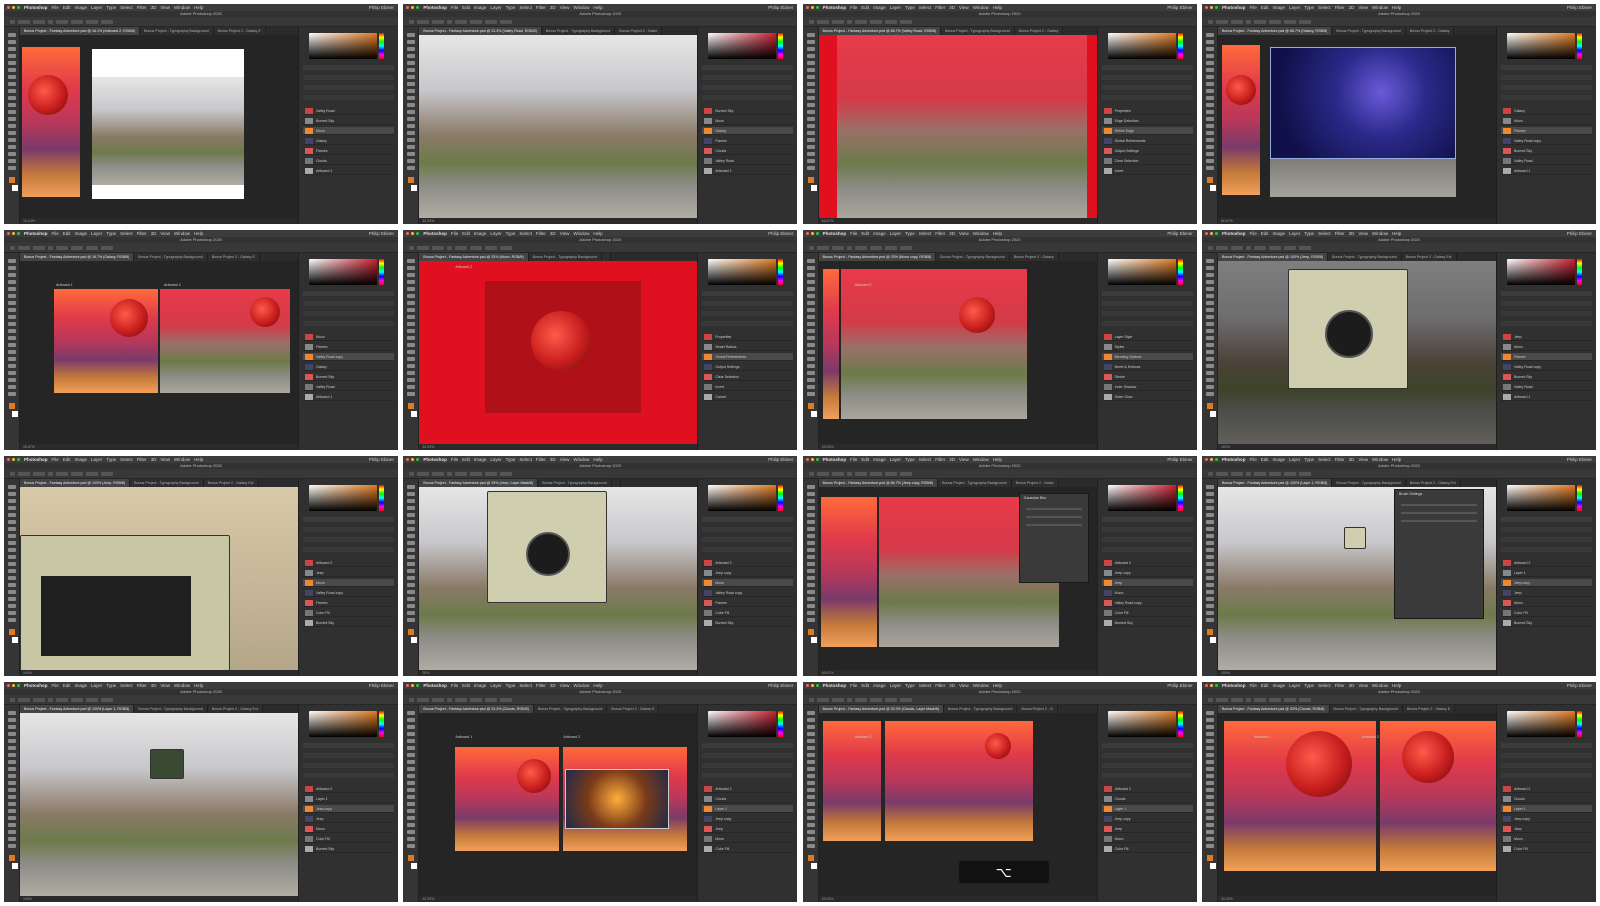 This screenshot has height=906, width=1600. I want to click on layer-row: Flames, so click(348, 151).